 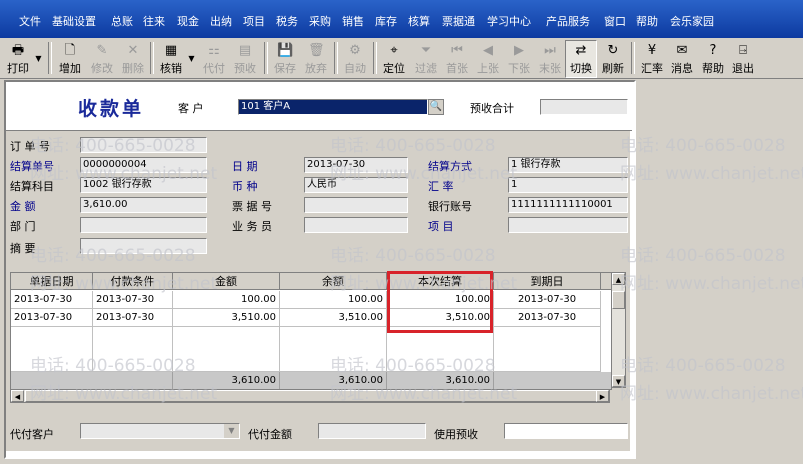 I want to click on scroll-up-icon: ▲, so click(x=618, y=279).